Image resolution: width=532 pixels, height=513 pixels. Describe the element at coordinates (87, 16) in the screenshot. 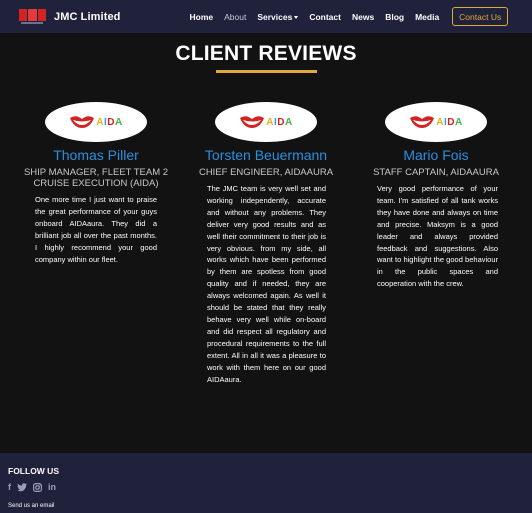

I see `brand-name: JMC Limited` at that location.